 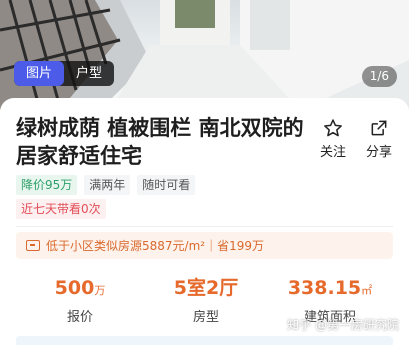 What do you see at coordinates (205, 317) in the screenshot?
I see `stat-layout-label: 房型` at bounding box center [205, 317].